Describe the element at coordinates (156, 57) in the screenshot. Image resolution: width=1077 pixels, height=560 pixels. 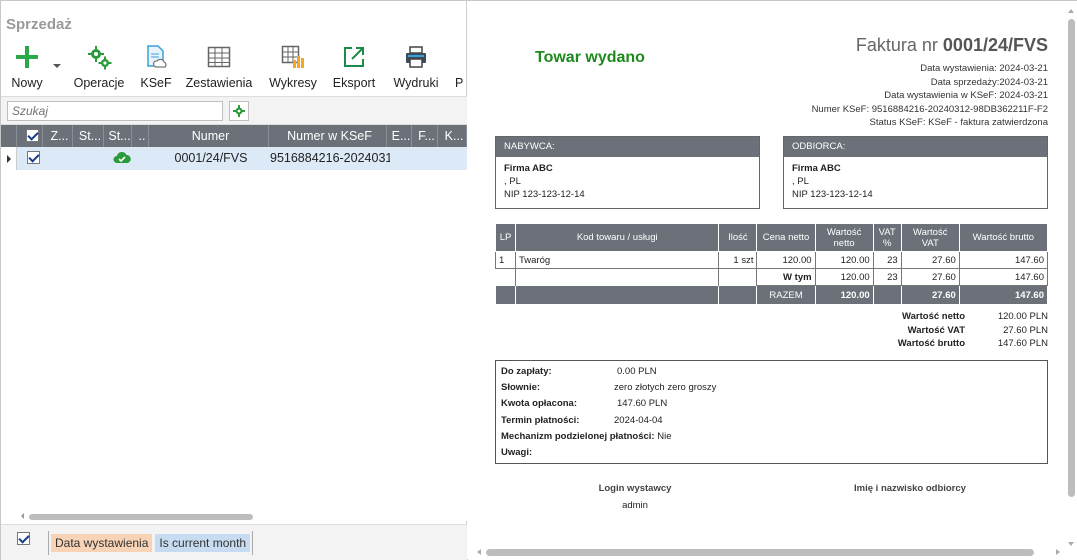
I see `document-cloud-icon` at that location.